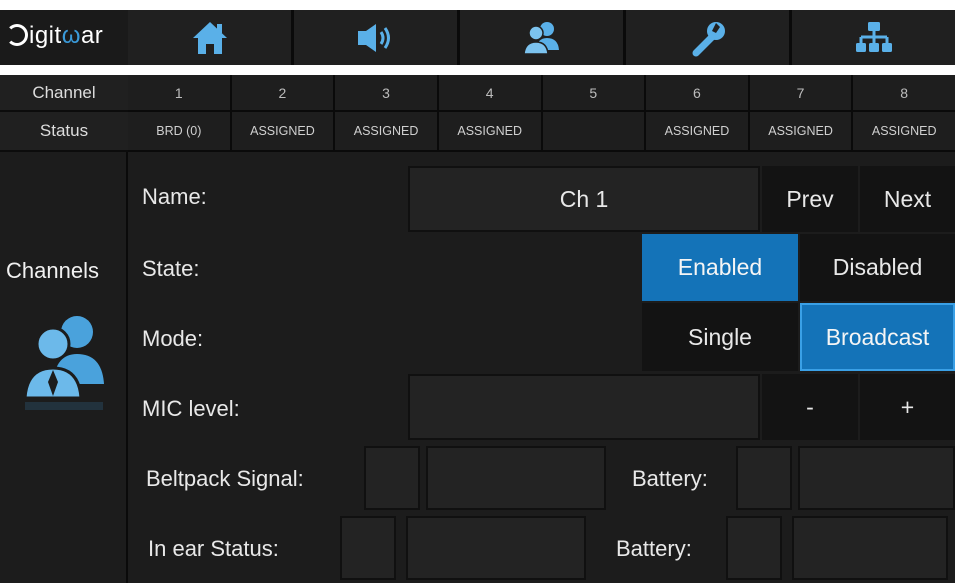 Image resolution: width=955 pixels, height=583 pixels. Describe the element at coordinates (516, 478) in the screenshot. I see `beltpack-signal-value` at that location.